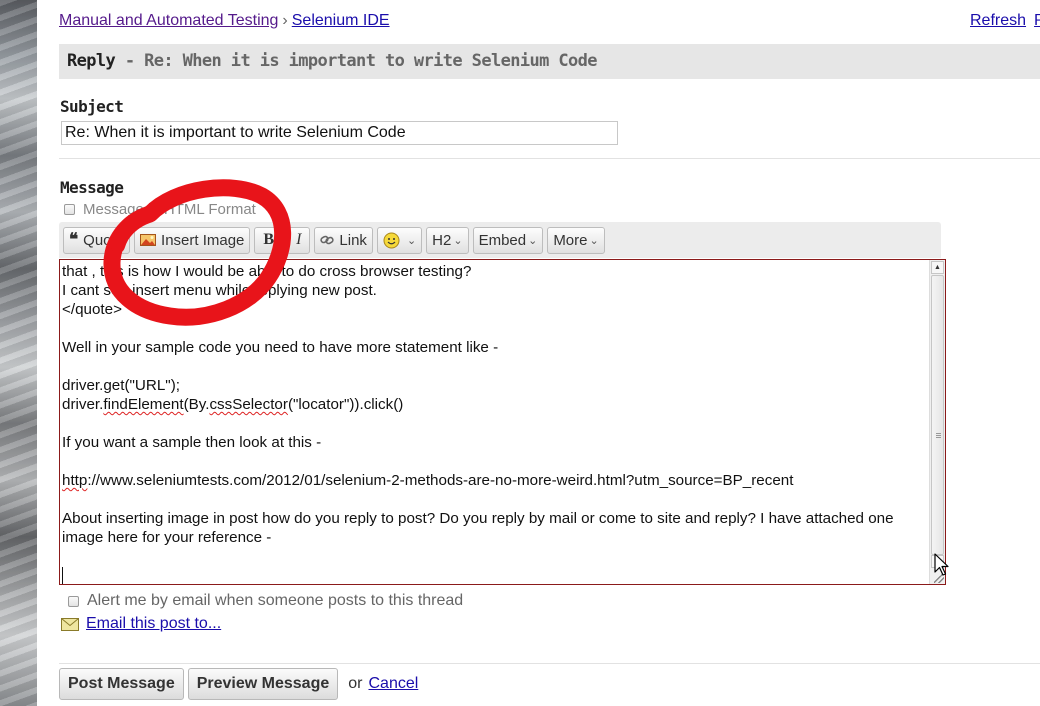 The image size is (1040, 706). What do you see at coordinates (941, 564) in the screenshot?
I see `mouse-cursor-icon` at bounding box center [941, 564].